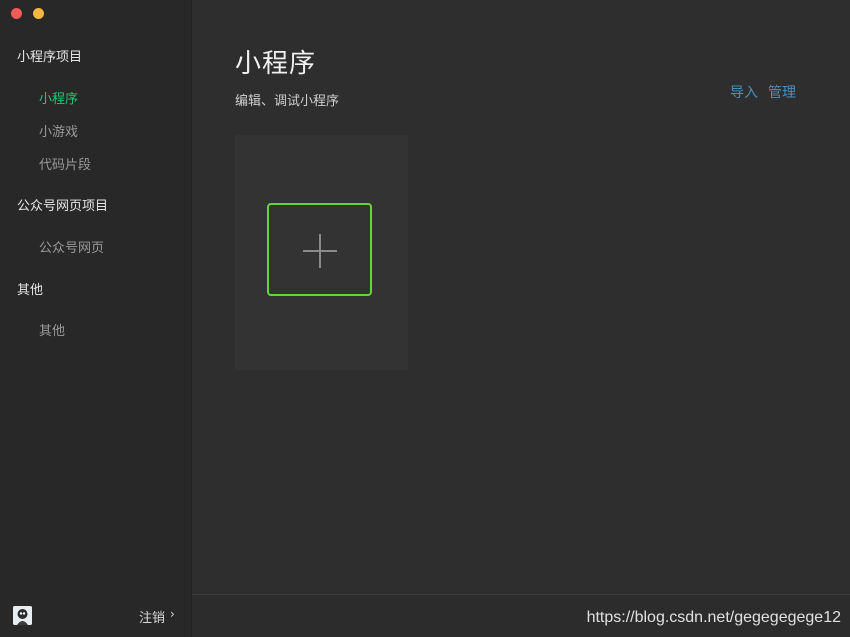 The width and height of the screenshot is (850, 637). Describe the element at coordinates (276, 64) in the screenshot. I see `page-title: 小程序` at that location.